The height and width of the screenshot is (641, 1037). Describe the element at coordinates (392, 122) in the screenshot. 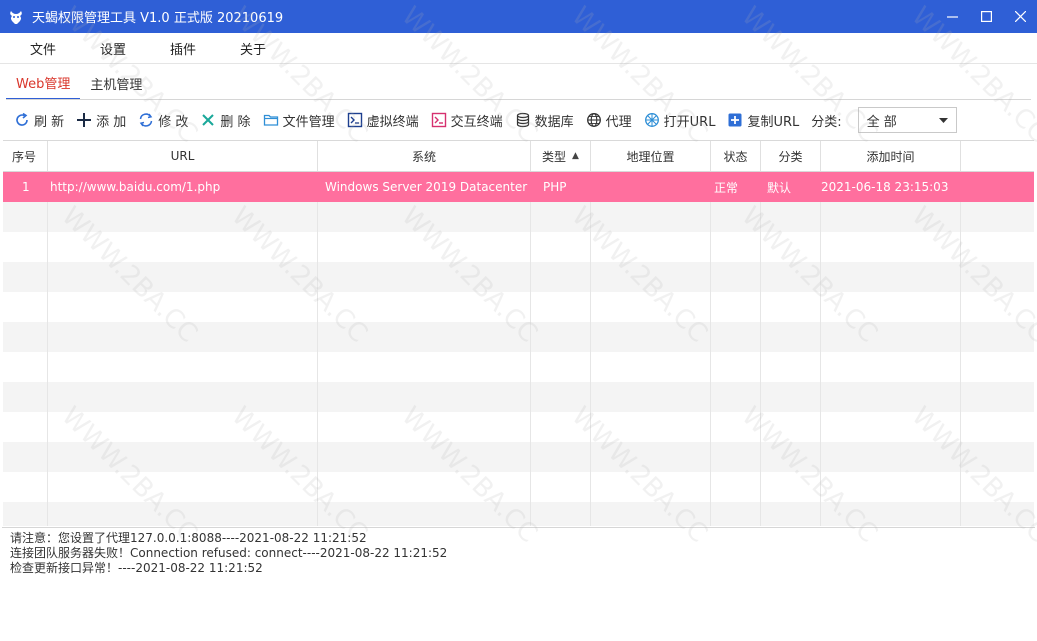

I see `virtual-terminal-label: 虚拟终端` at that location.